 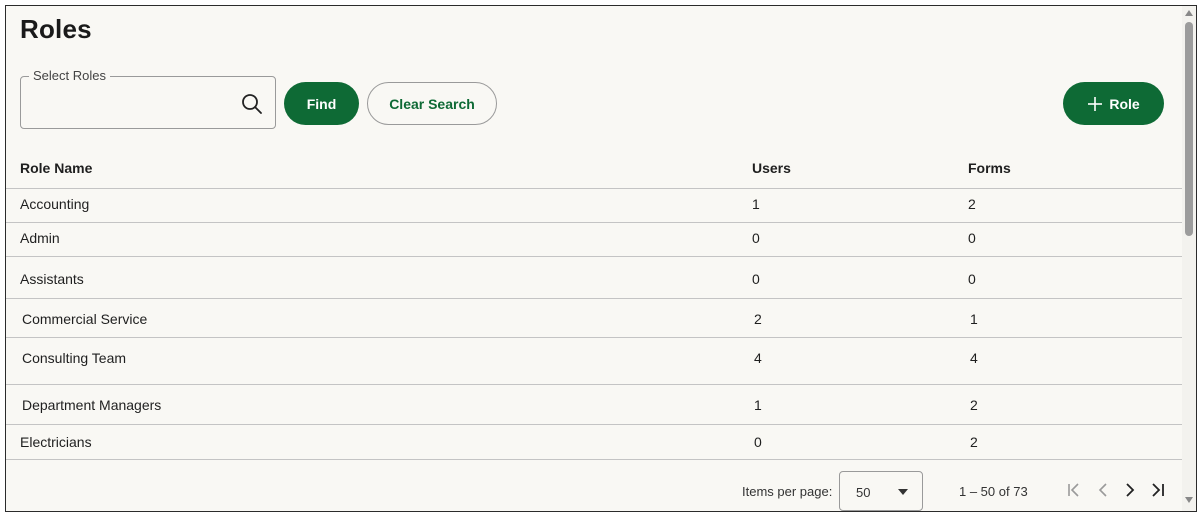 I want to click on table-header: Role Name Users Forms, so click(x=594, y=167).